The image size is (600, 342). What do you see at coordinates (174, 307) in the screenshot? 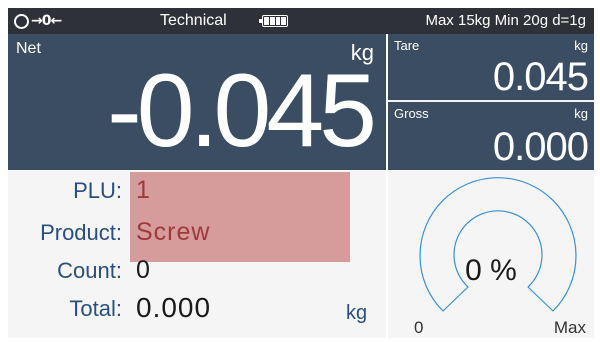
I see `total-value: 0.000` at bounding box center [174, 307].